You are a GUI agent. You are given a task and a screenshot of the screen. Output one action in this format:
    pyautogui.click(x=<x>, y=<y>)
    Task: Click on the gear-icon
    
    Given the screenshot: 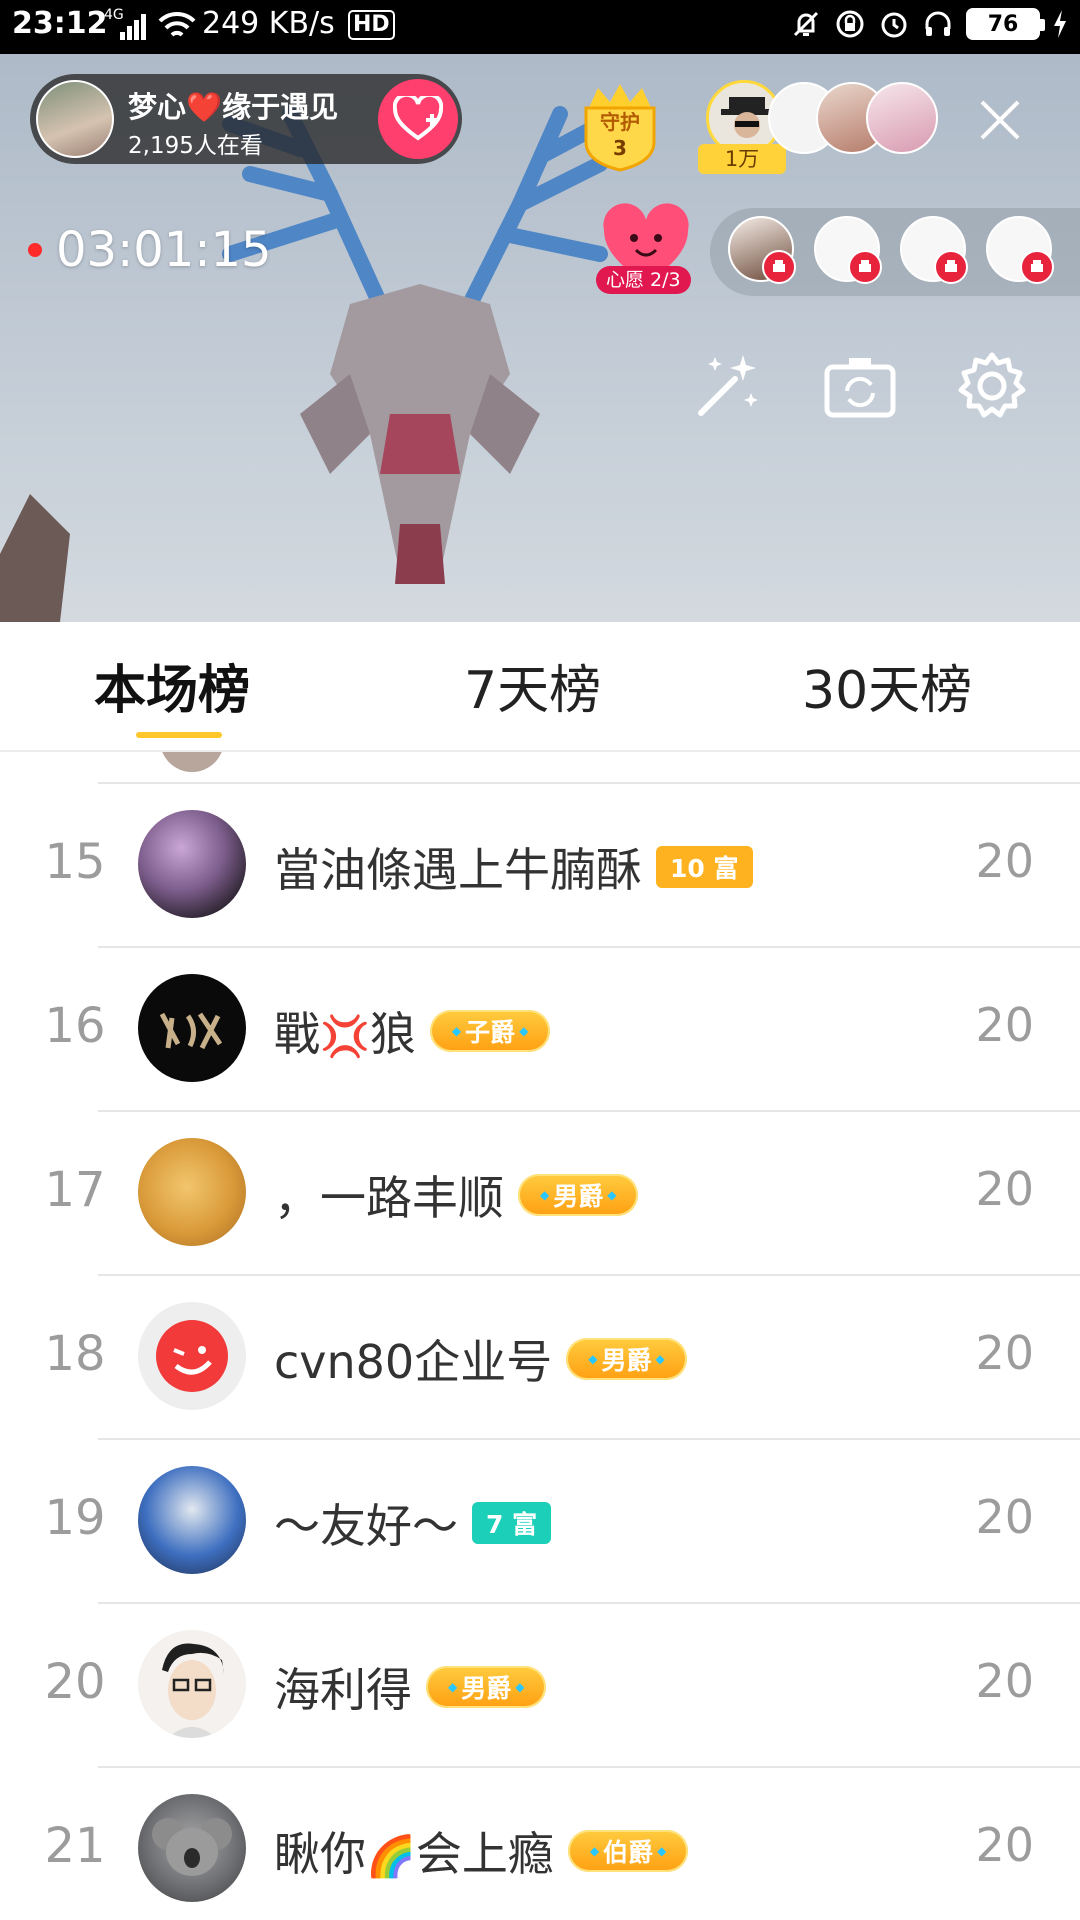 What is the action you would take?
    pyautogui.click(x=992, y=385)
    